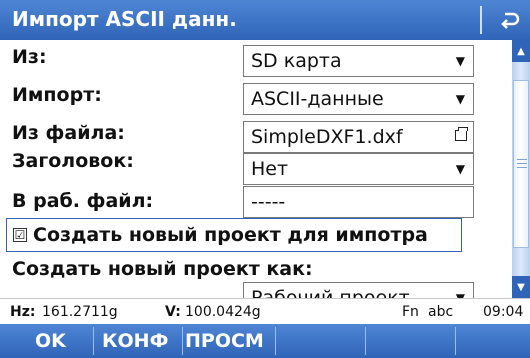 This screenshot has height=358, width=530. What do you see at coordinates (270, 169) in the screenshot?
I see `header-value: Нет` at bounding box center [270, 169].